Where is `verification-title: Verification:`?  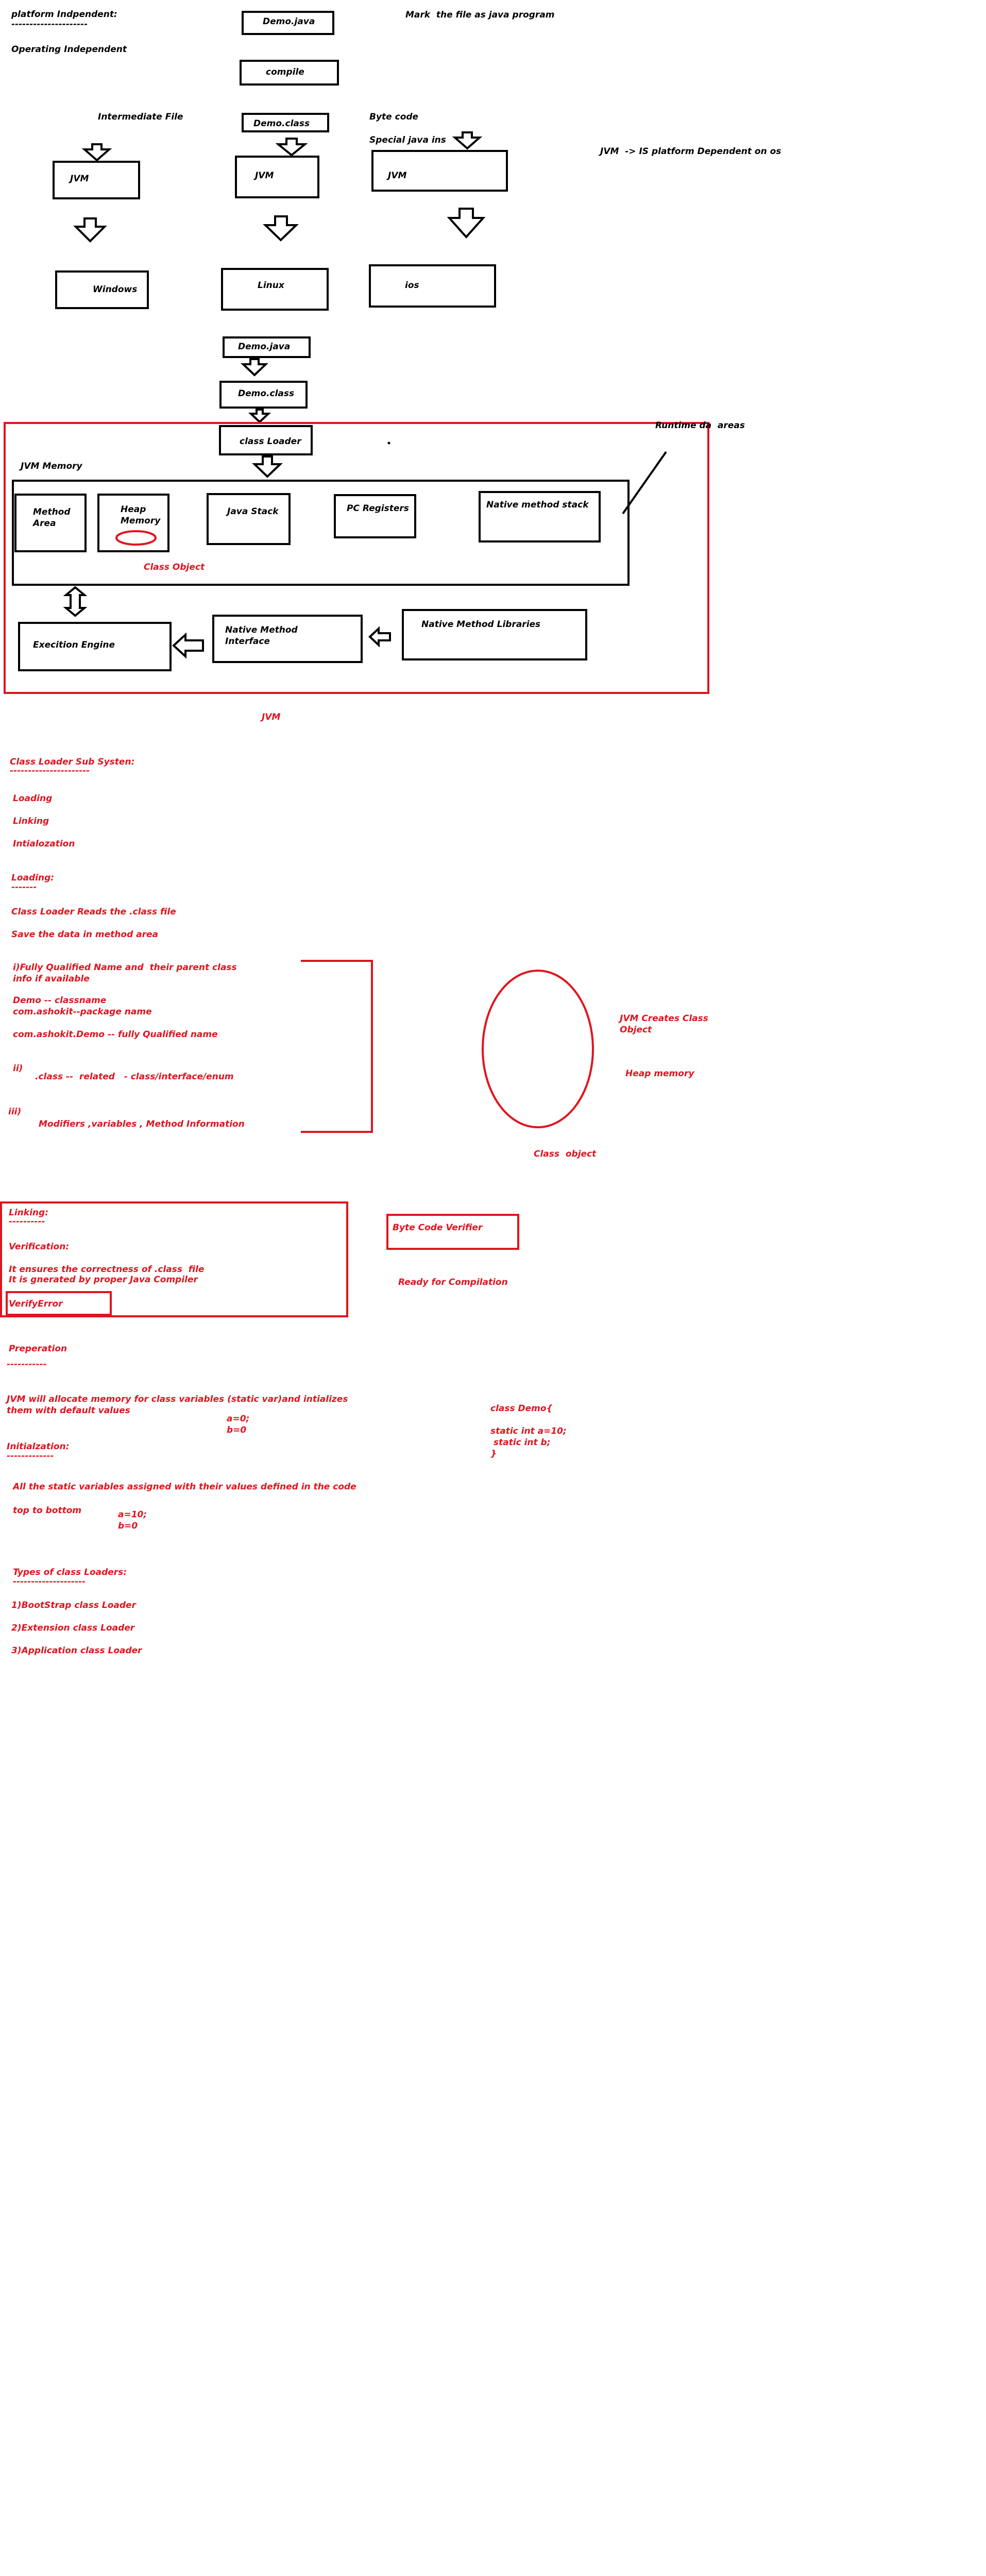 verification-title: Verification: is located at coordinates (39, 1247).